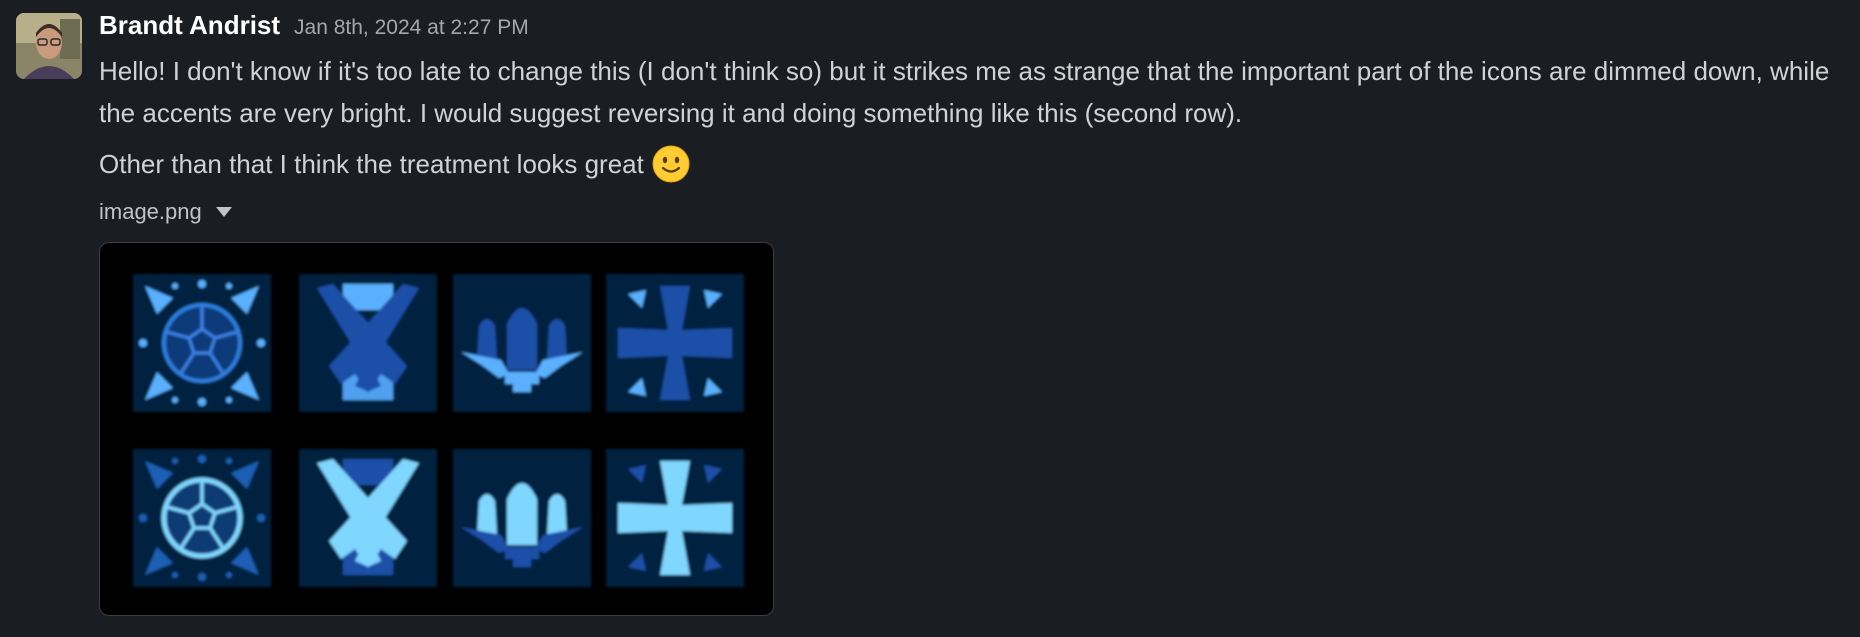 The width and height of the screenshot is (1860, 637). I want to click on avatar-image, so click(49, 46).